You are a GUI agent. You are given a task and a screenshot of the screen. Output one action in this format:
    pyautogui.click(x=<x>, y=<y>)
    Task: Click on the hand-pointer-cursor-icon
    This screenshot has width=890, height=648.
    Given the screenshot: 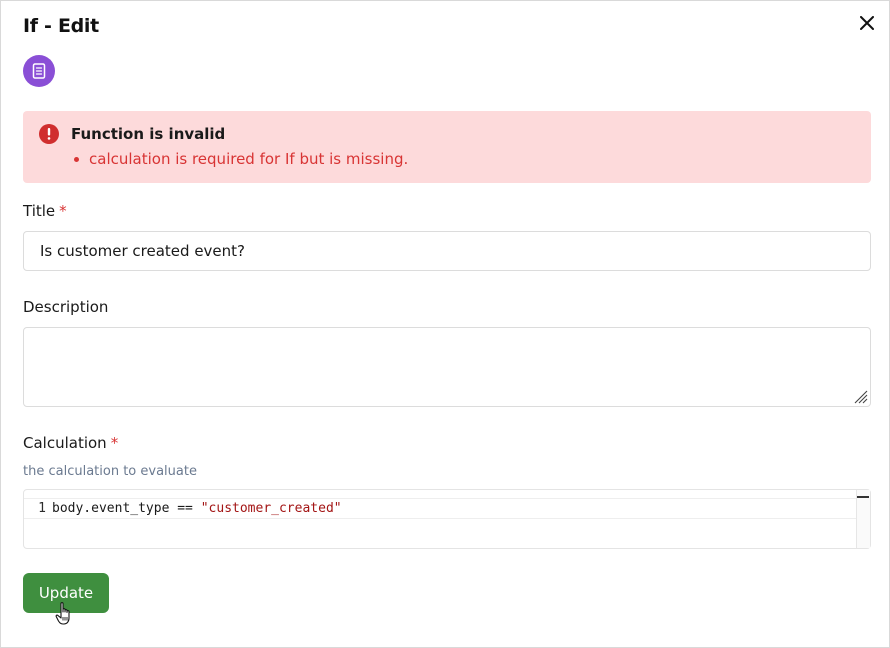 What is the action you would take?
    pyautogui.click(x=62, y=613)
    